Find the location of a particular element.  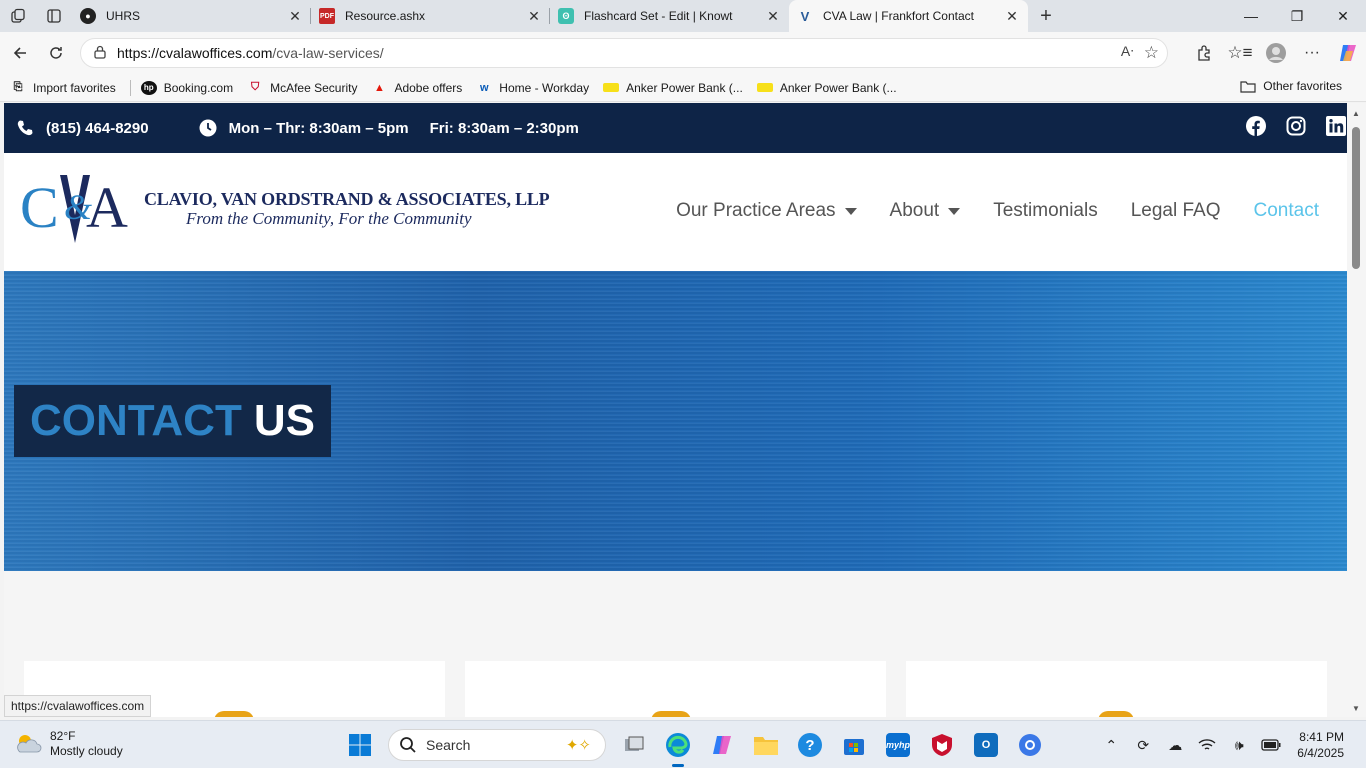

copilot-app-icon is located at coordinates (722, 745).